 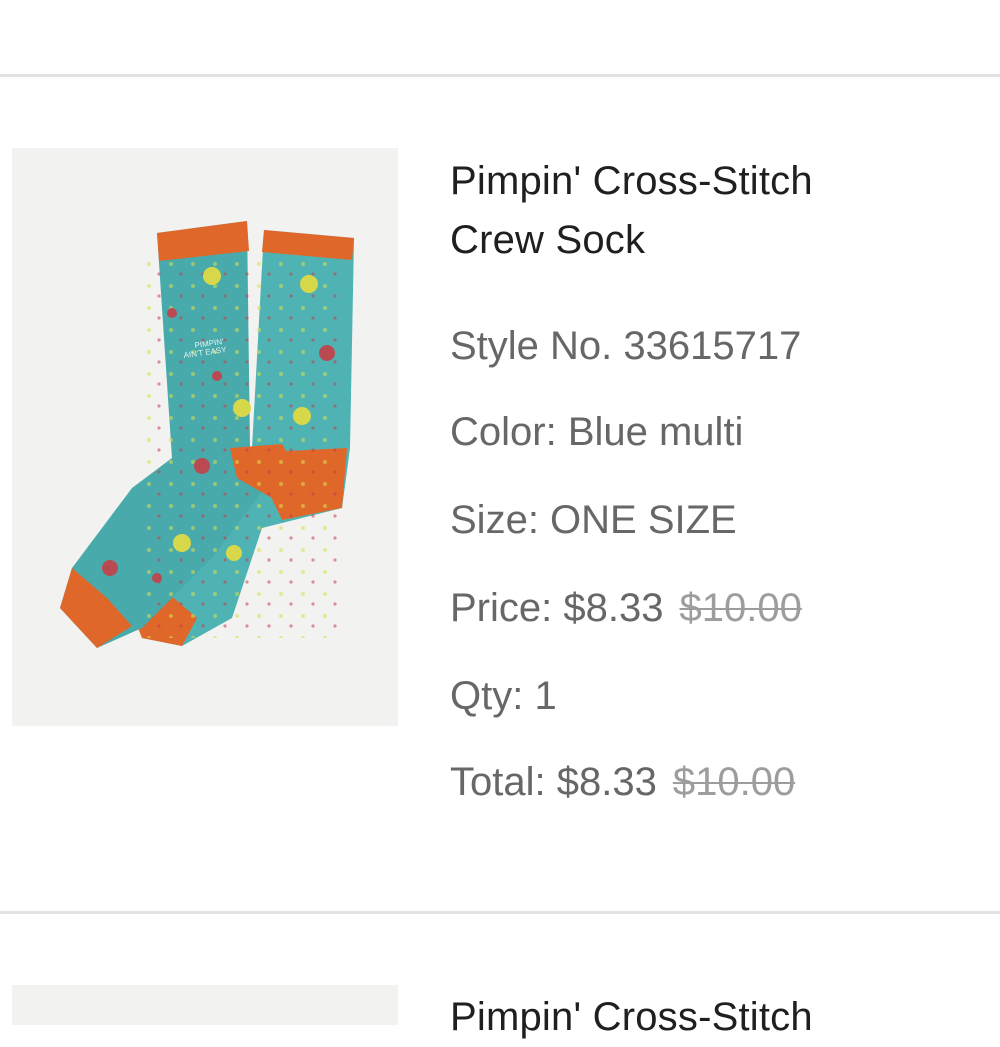 What do you see at coordinates (498, 782) in the screenshot?
I see `total-label: Total:` at bounding box center [498, 782].